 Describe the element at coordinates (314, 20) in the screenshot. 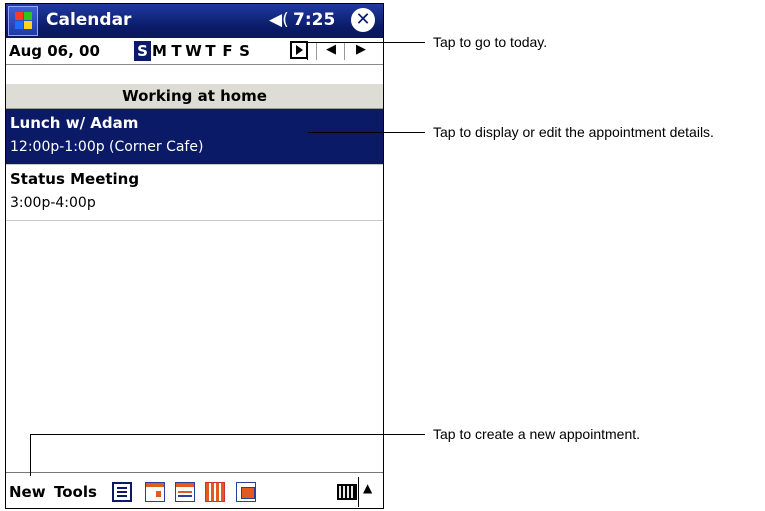

I see `clock: 7:25` at that location.